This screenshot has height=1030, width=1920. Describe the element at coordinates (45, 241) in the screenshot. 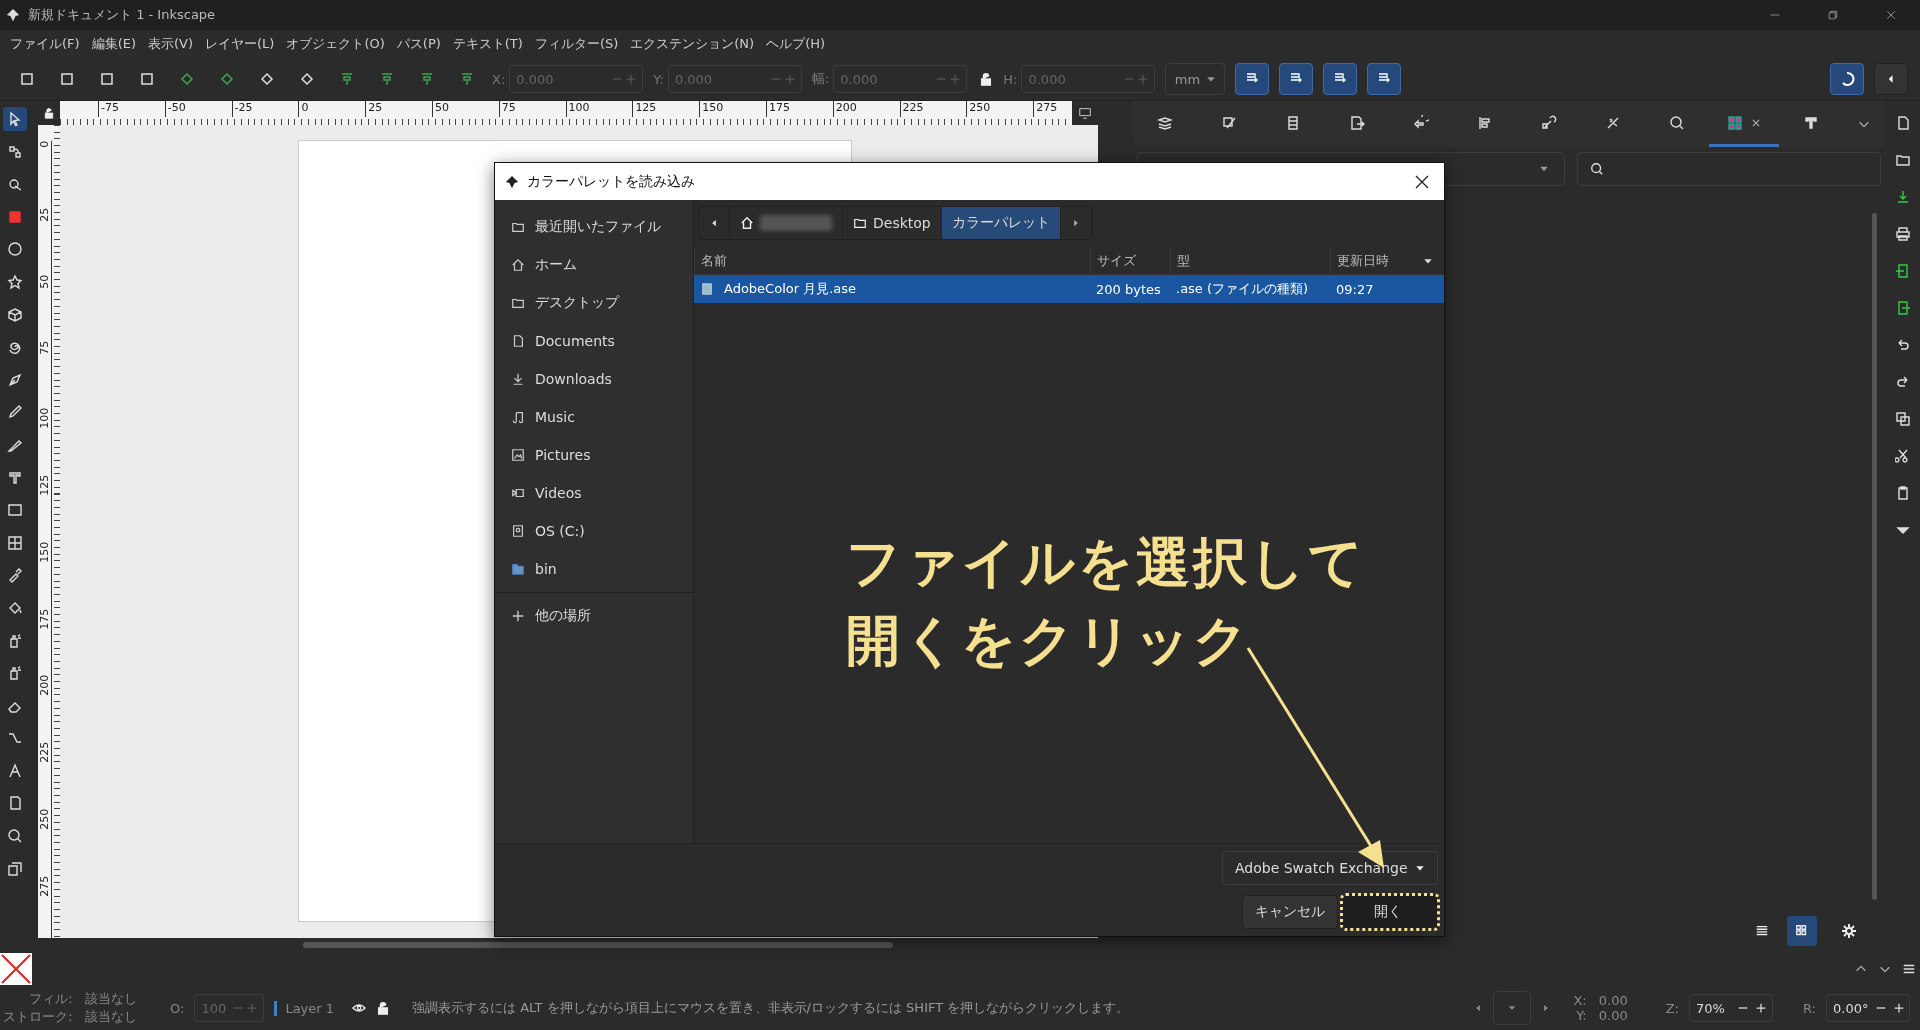

I see `ruler-label: 25` at that location.